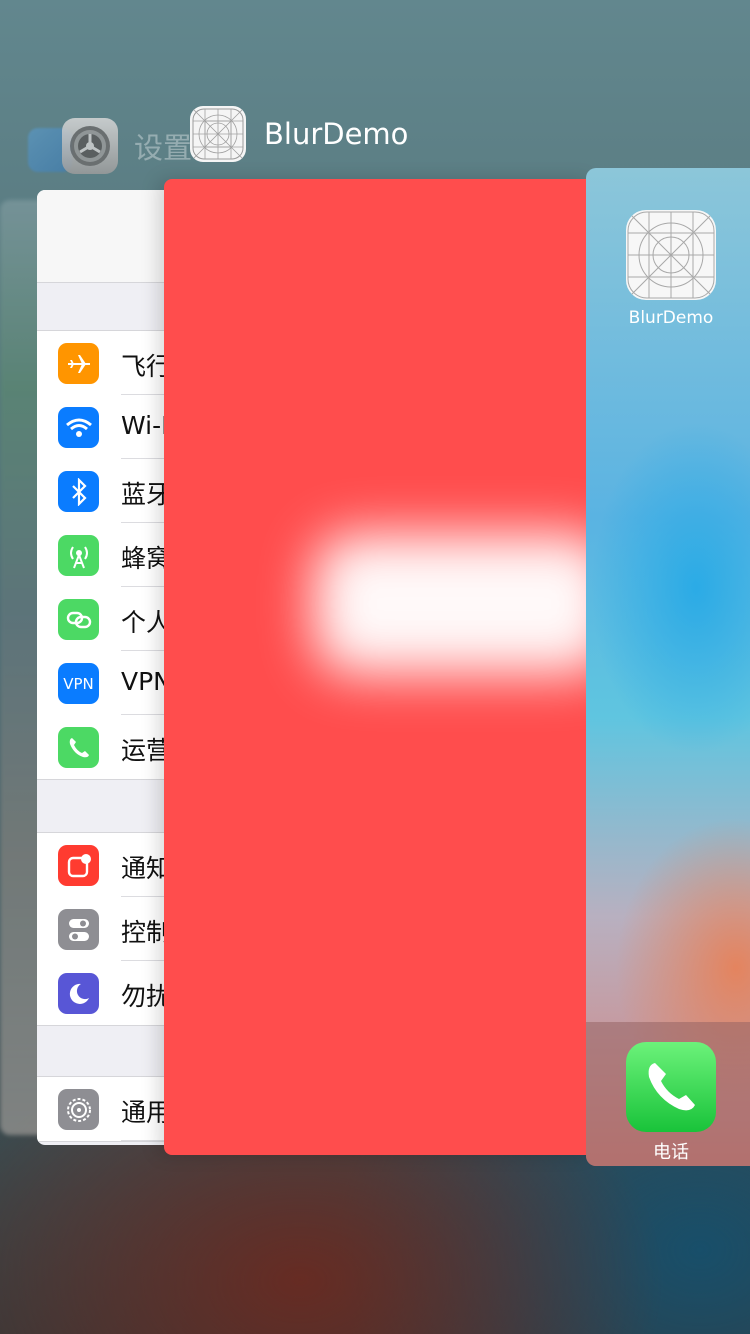 The width and height of the screenshot is (750, 1334). I want to click on airplane-icon, so click(78, 363).